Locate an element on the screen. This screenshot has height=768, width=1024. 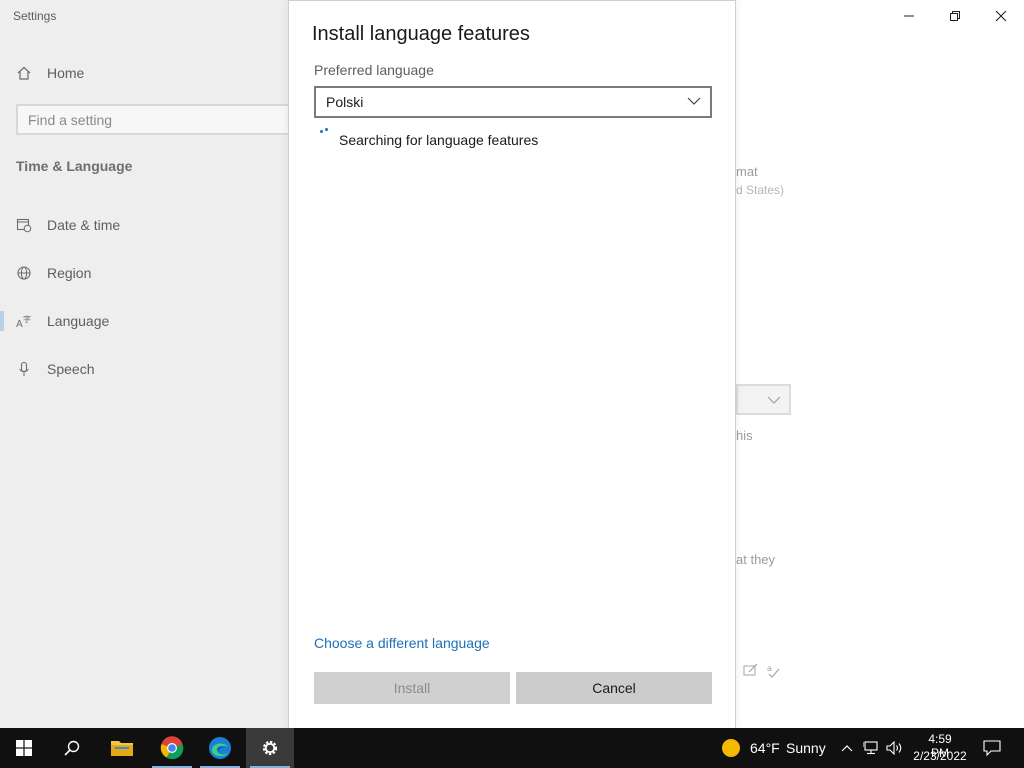
search-button is located at coordinates (72, 748).